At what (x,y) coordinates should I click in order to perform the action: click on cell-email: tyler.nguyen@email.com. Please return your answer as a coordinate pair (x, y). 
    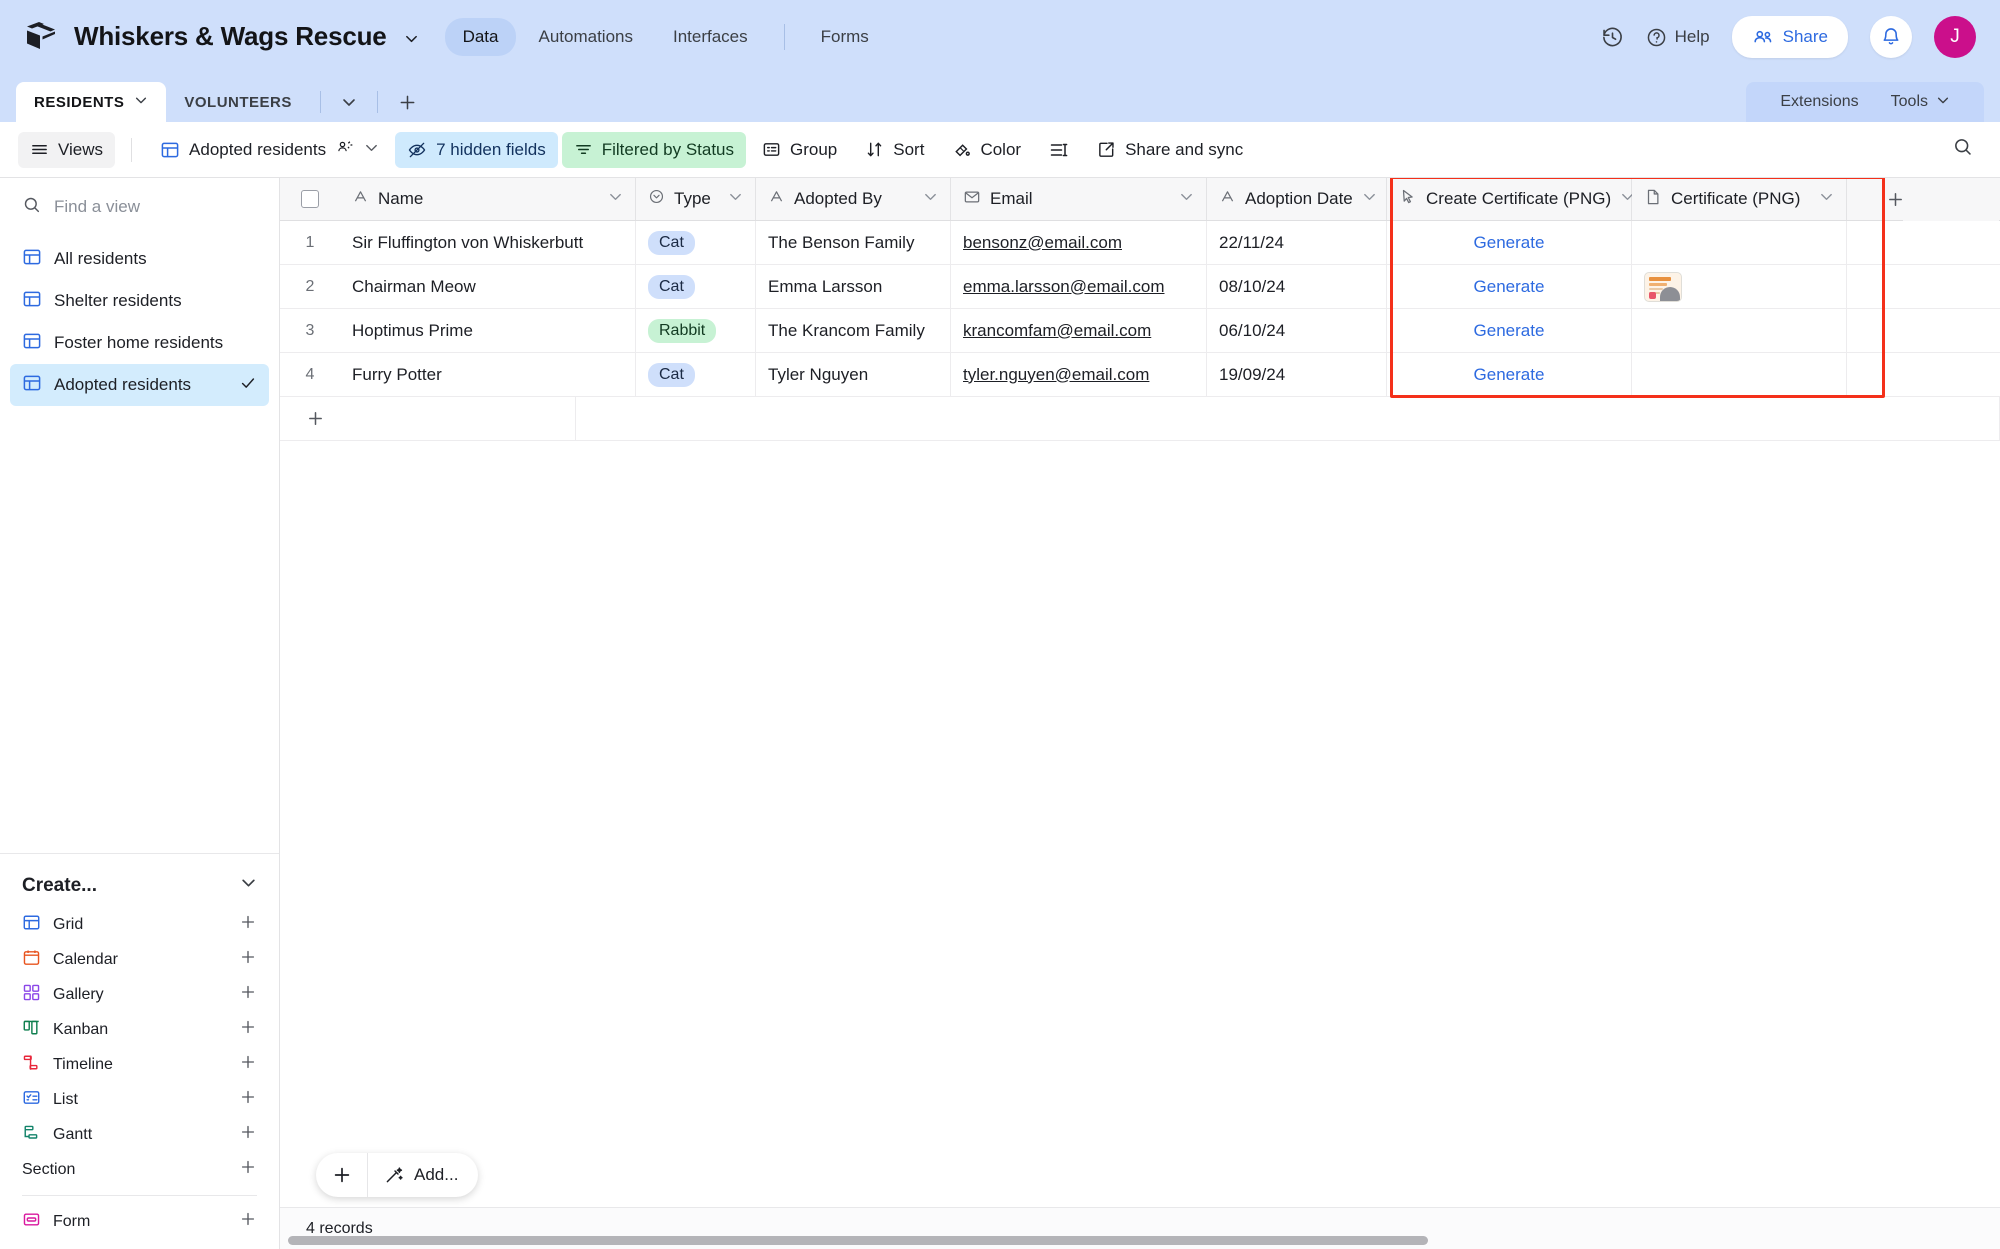
    Looking at the image, I should click on (1079, 374).